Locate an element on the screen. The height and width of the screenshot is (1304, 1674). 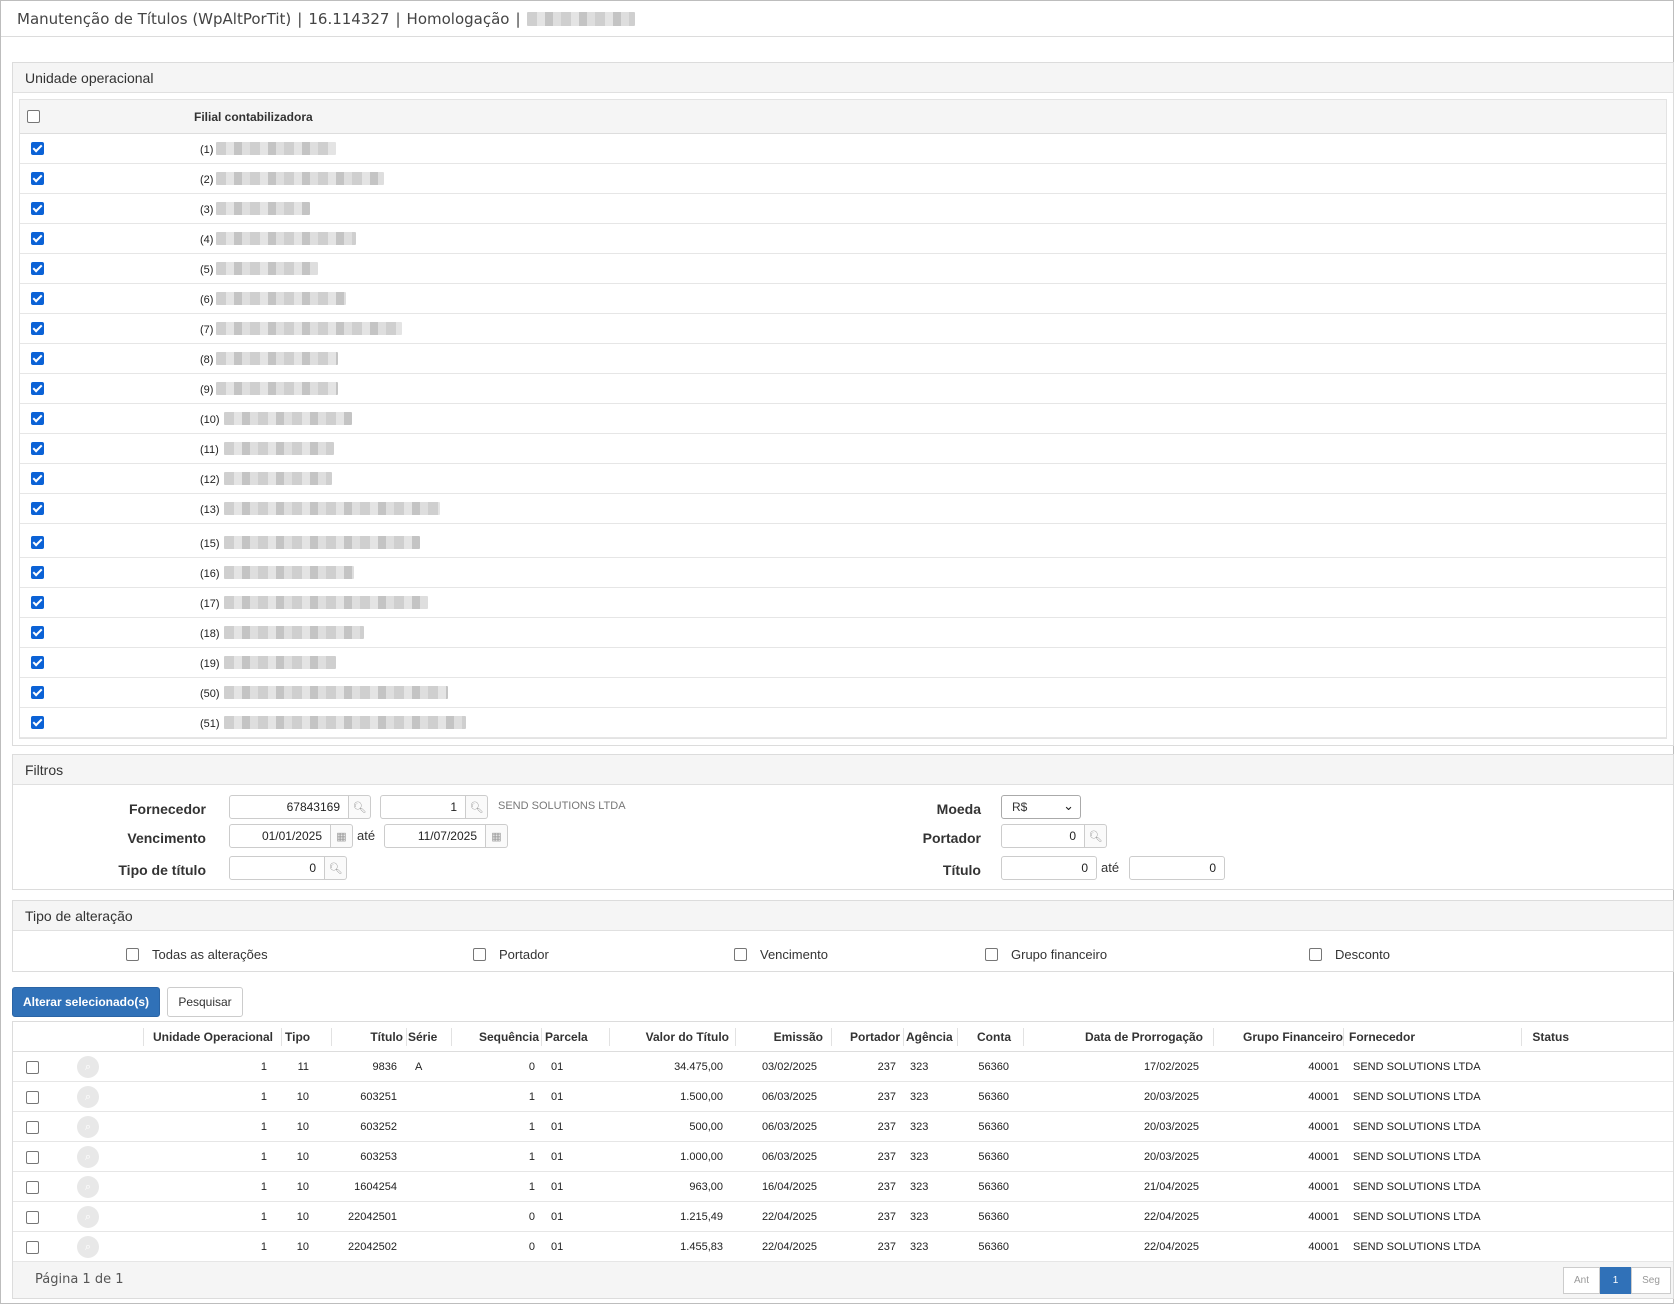
unidade-row: (12) is located at coordinates (843, 479).